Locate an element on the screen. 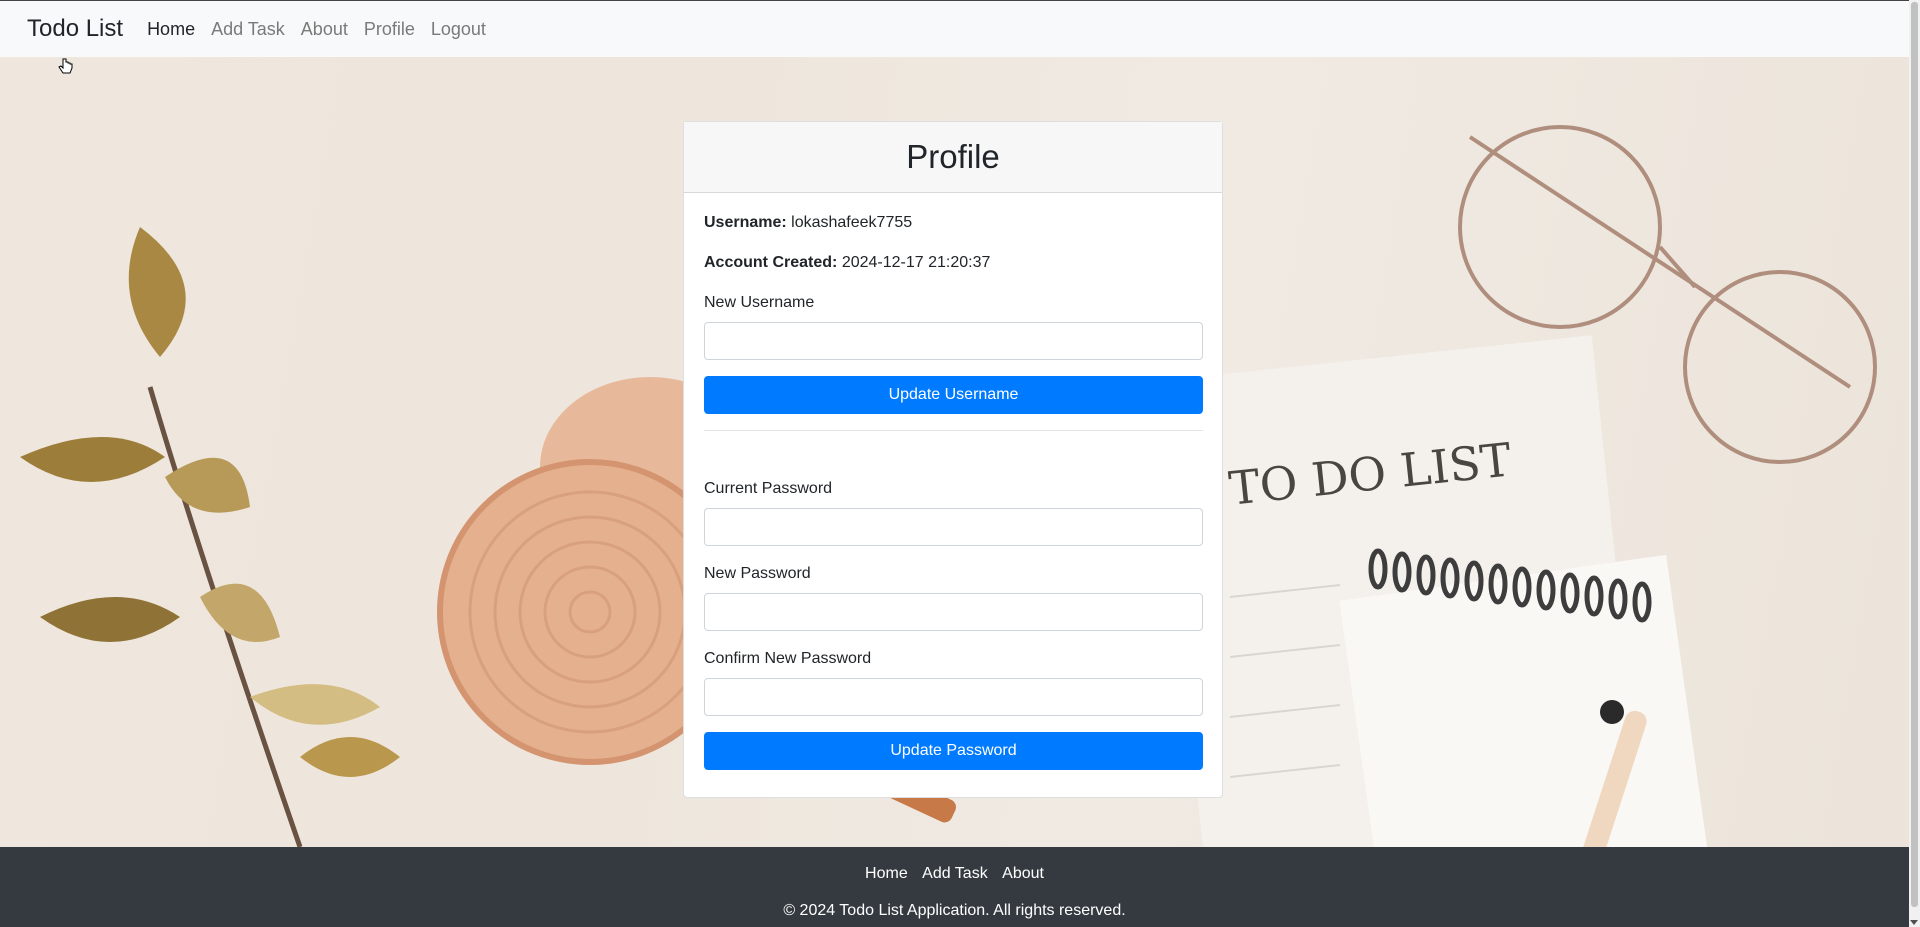  username-info-value: lokashafeek7755 is located at coordinates (852, 222).